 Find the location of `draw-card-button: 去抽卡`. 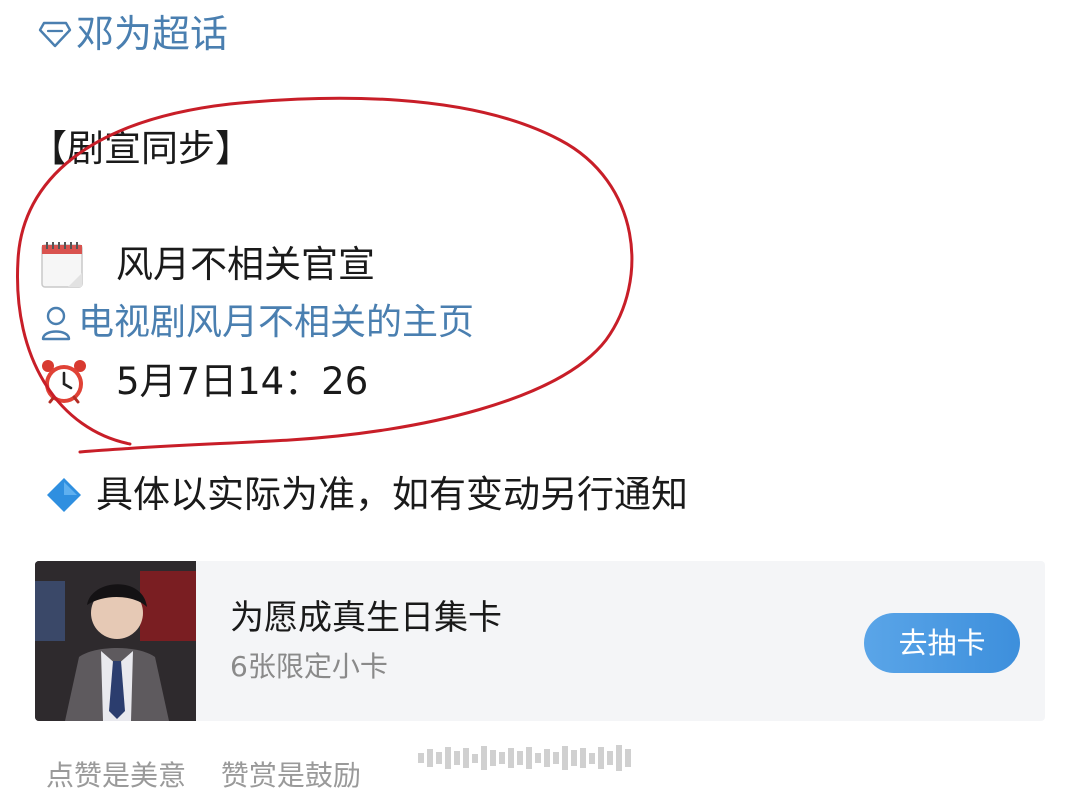

draw-card-button: 去抽卡 is located at coordinates (942, 643).